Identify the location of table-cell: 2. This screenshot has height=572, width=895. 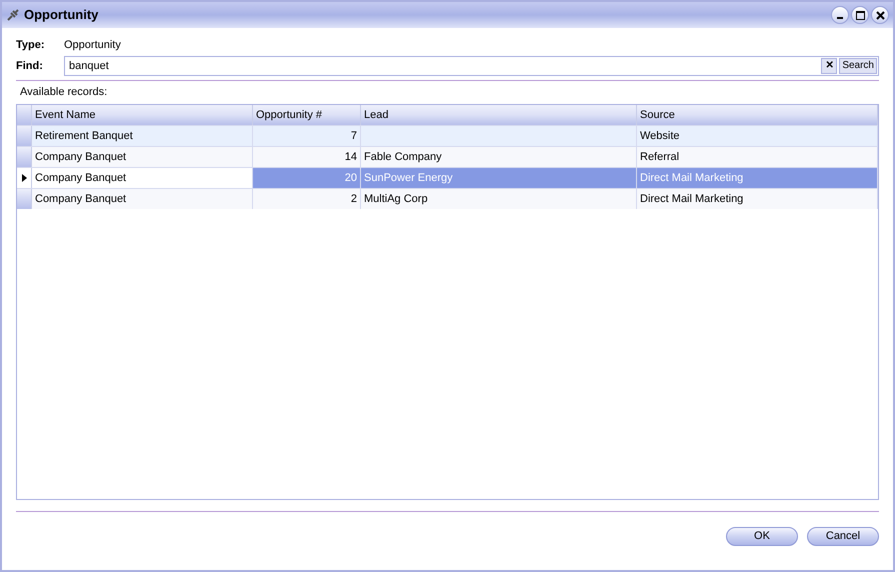
(307, 199).